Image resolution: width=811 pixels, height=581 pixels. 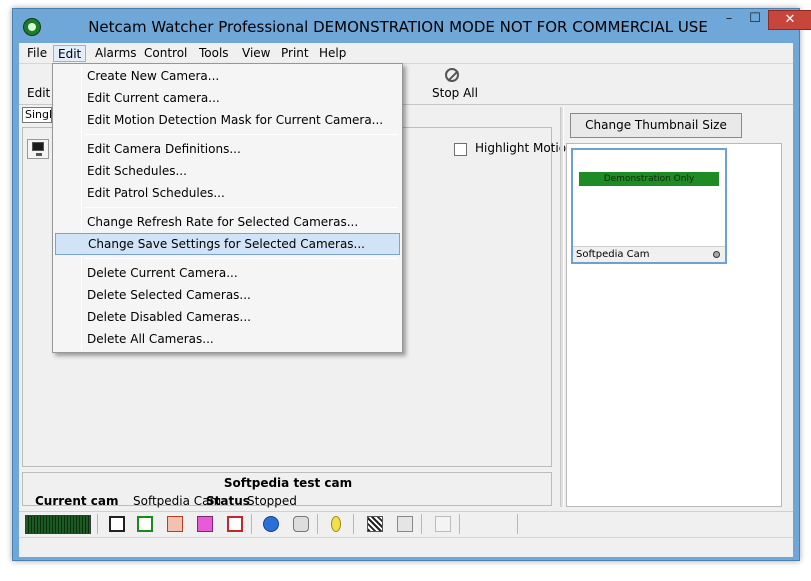 What do you see at coordinates (455, 93) in the screenshot?
I see `stop-all-button: Stop All` at bounding box center [455, 93].